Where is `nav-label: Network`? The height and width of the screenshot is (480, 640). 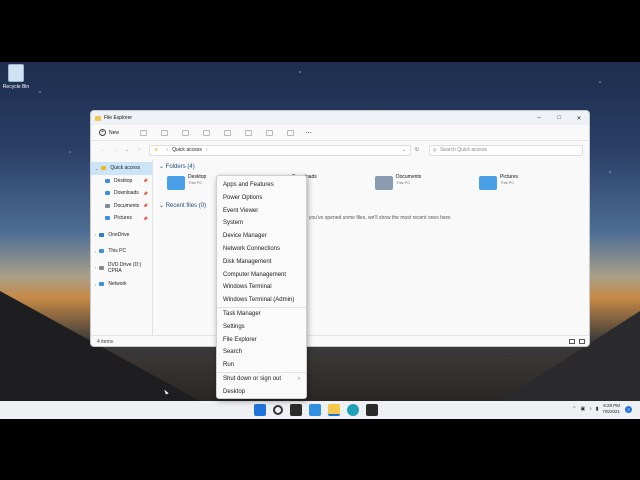 nav-label: Network is located at coordinates (117, 284).